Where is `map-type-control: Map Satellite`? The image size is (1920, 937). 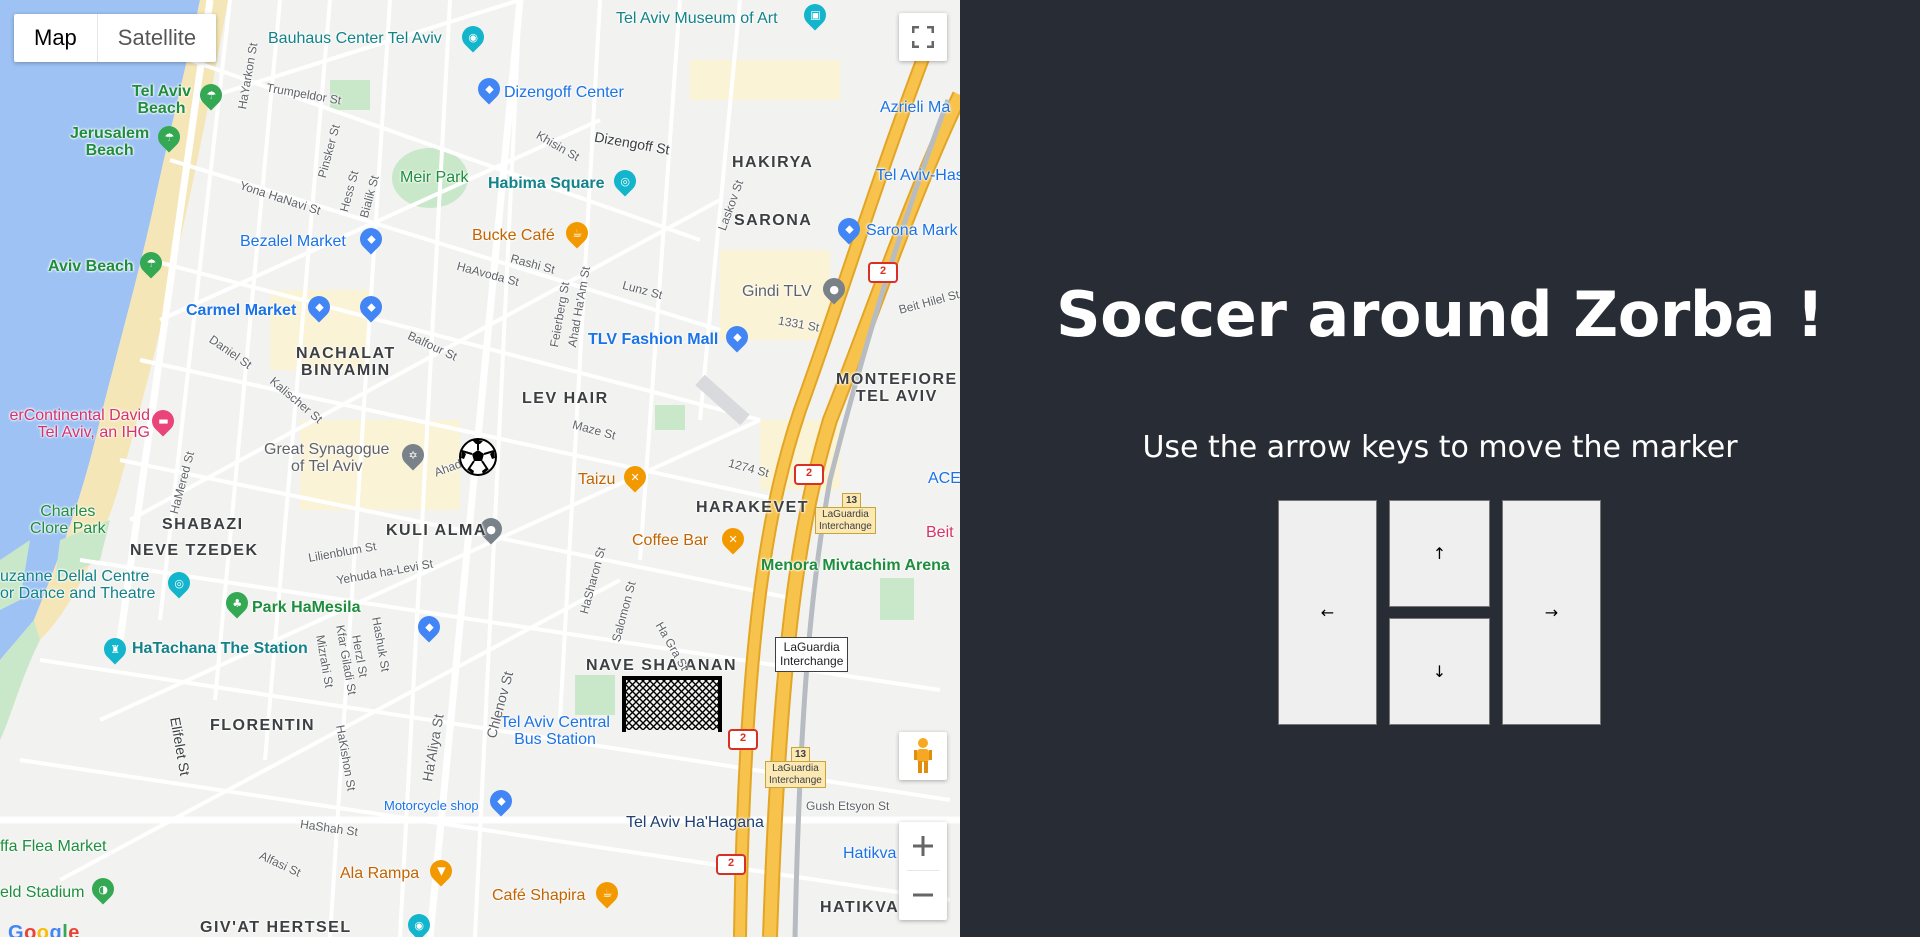
map-type-control: Map Satellite is located at coordinates (115, 38).